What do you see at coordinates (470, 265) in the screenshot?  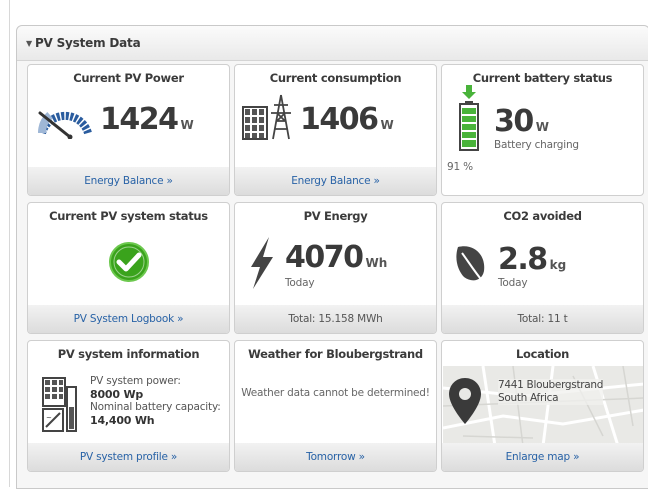 I see `leaf-icon` at bounding box center [470, 265].